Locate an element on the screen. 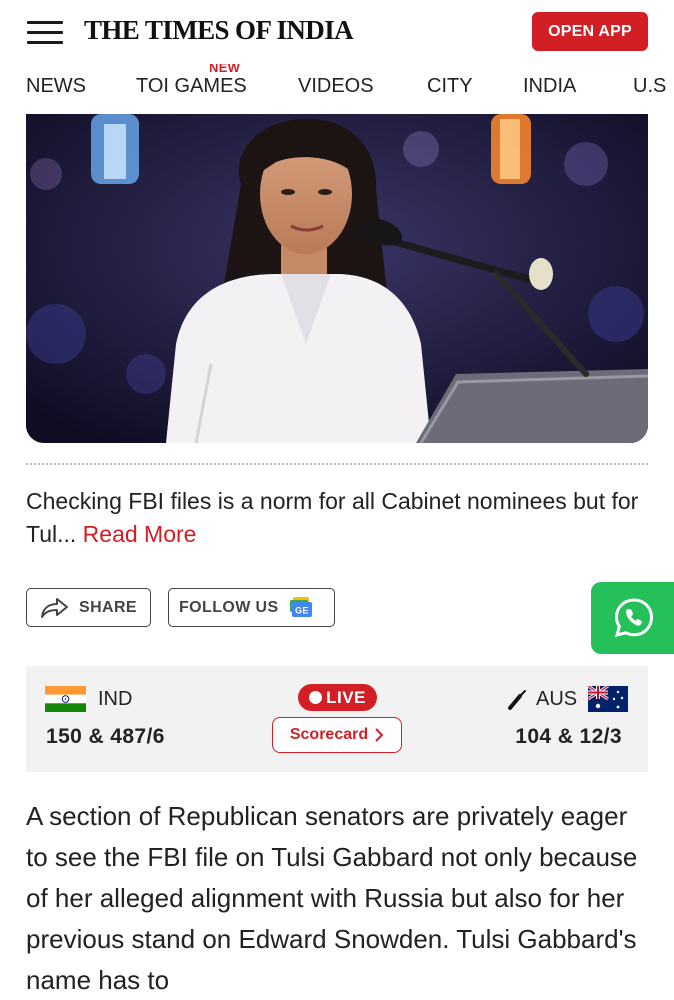 This screenshot has width=674, height=1000. team-right-score: 104 & 12/3 is located at coordinates (568, 736).